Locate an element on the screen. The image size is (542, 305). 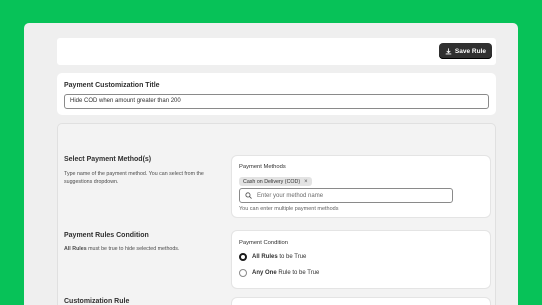
save-rule-button: Save Rule is located at coordinates (465, 51).